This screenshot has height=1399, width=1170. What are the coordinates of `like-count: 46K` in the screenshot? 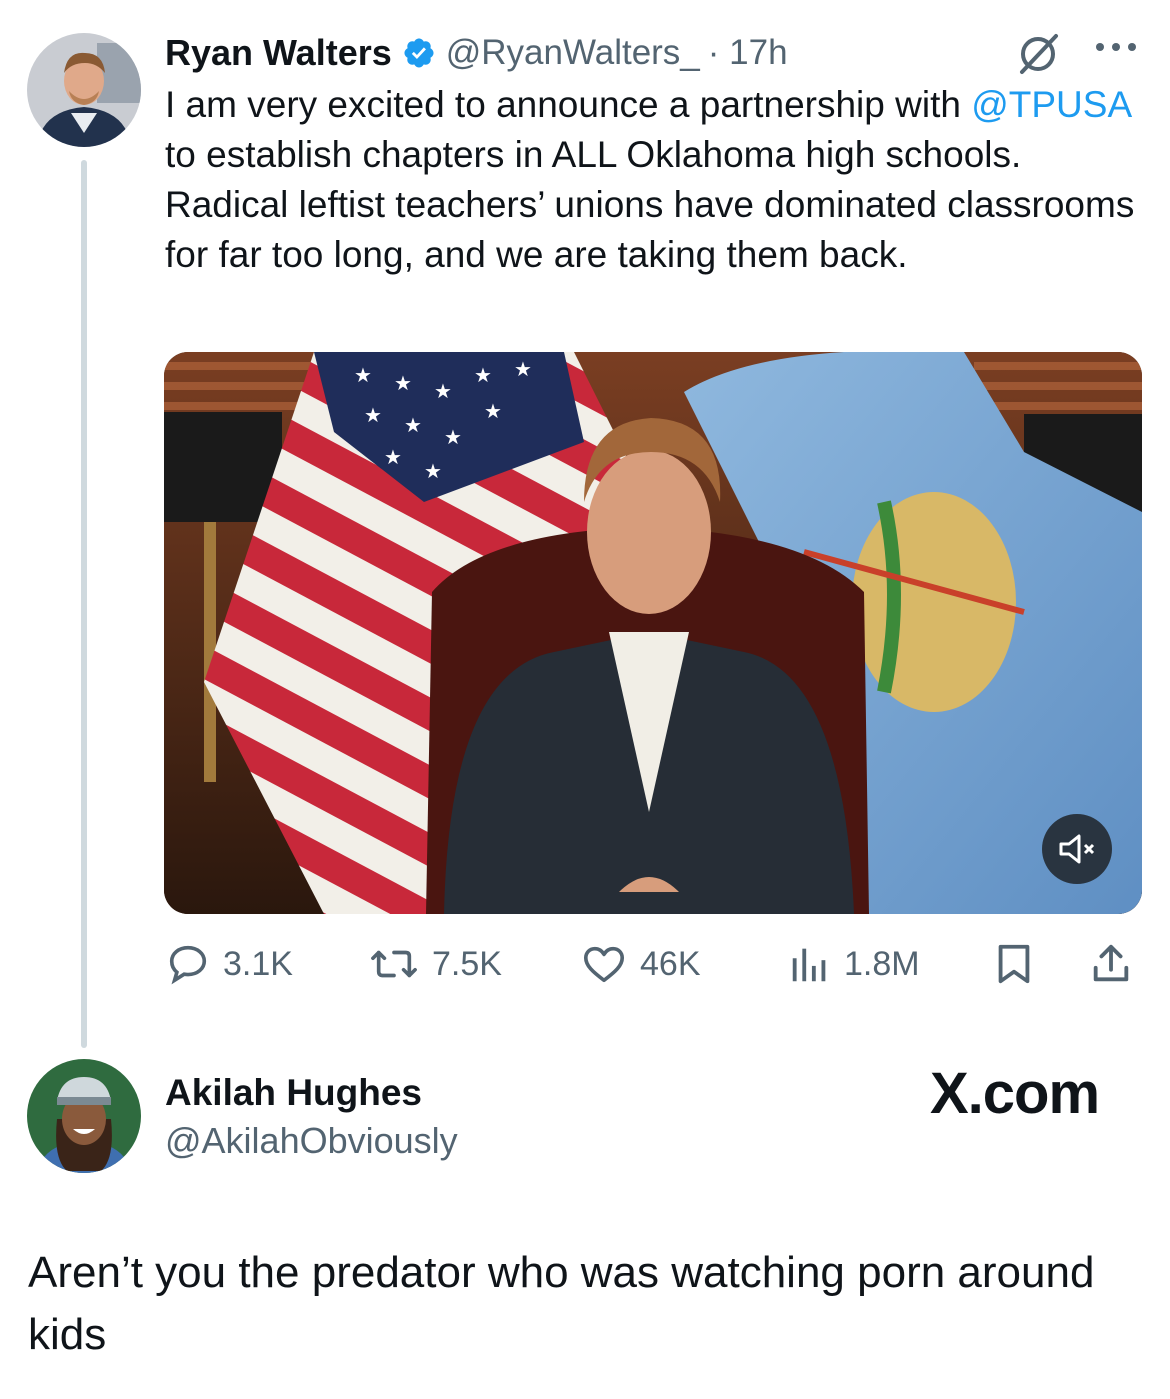 It's located at (670, 963).